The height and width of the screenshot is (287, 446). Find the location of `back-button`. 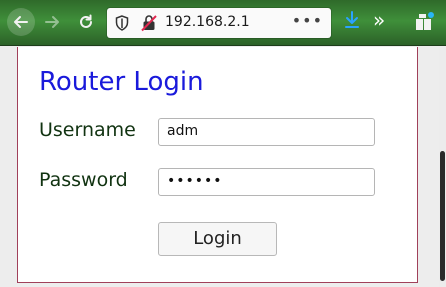

back-button is located at coordinates (21, 22).